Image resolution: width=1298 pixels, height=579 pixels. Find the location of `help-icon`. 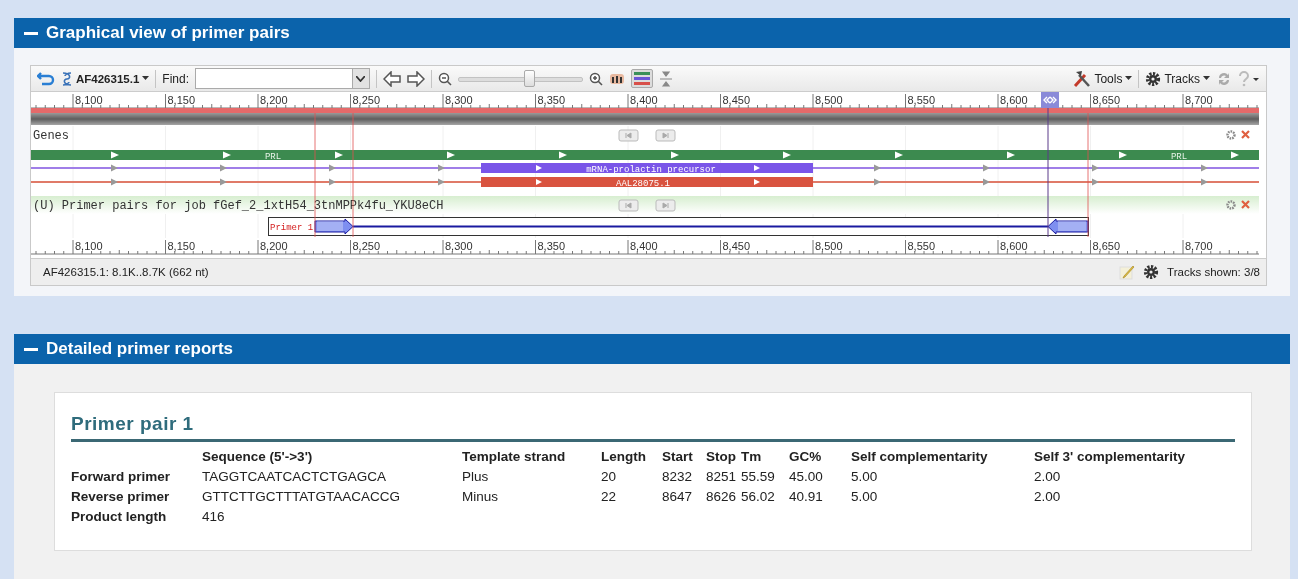

help-icon is located at coordinates (1249, 78).